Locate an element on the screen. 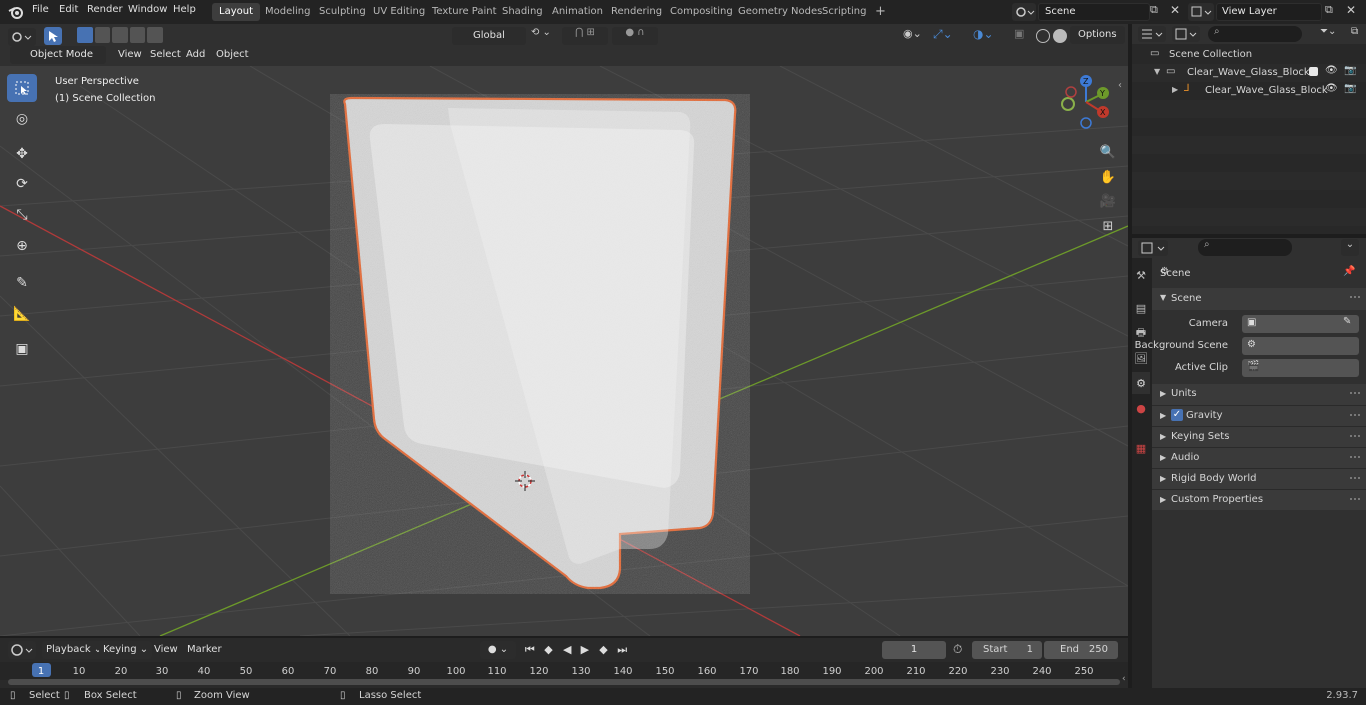 The image size is (1366, 705). timeline-collapse-icon: ‹ is located at coordinates (1124, 679).